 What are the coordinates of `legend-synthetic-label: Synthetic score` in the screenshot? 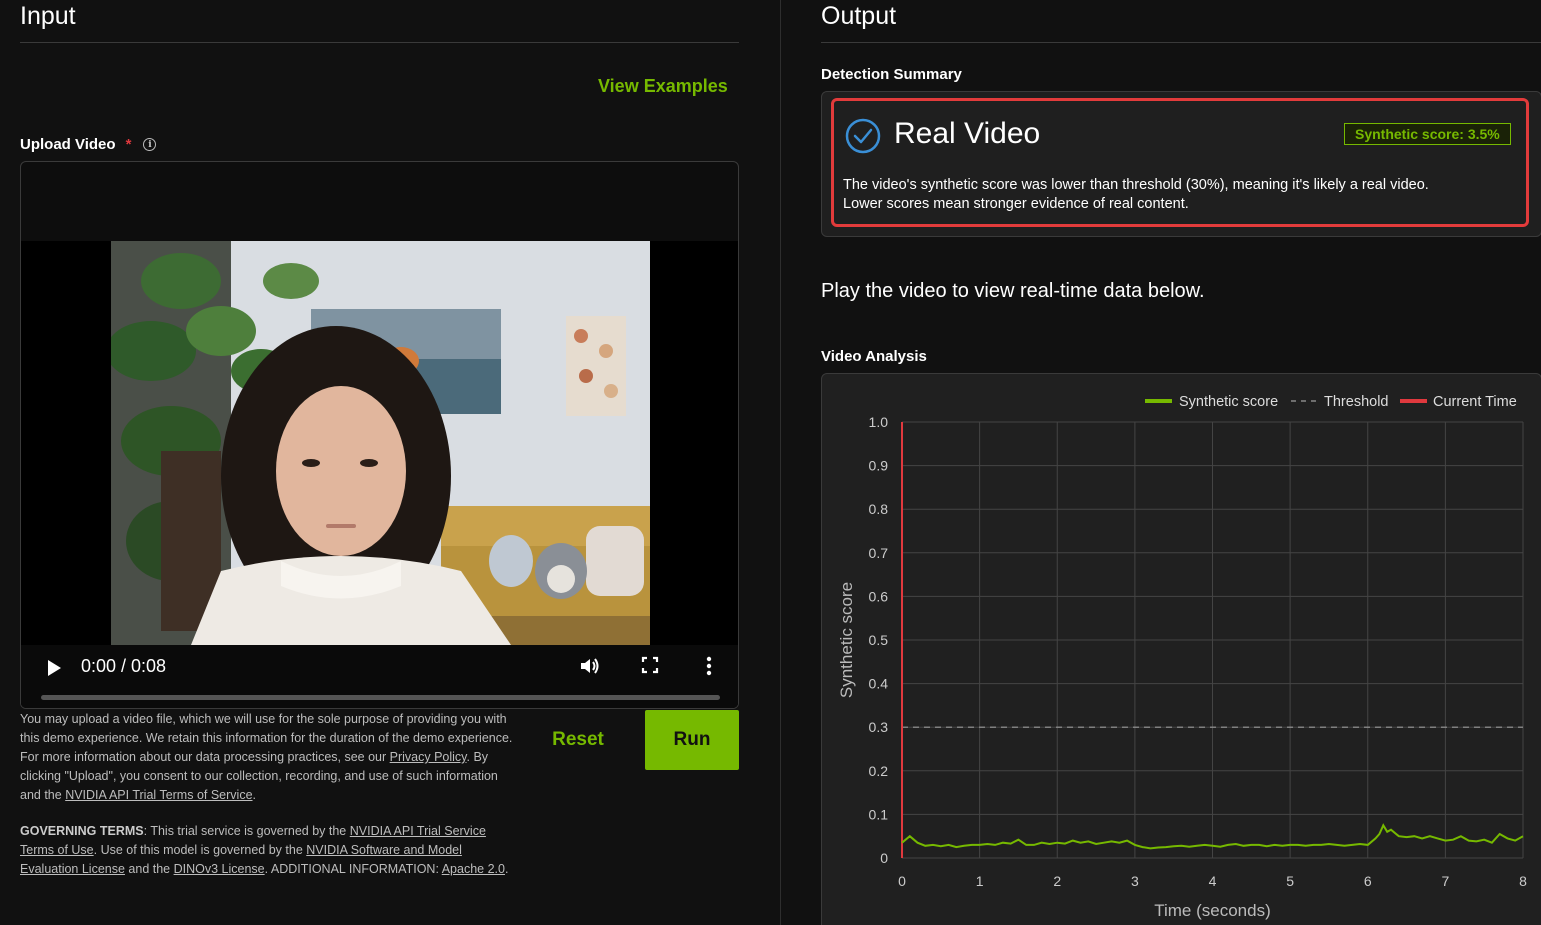 It's located at (1228, 402).